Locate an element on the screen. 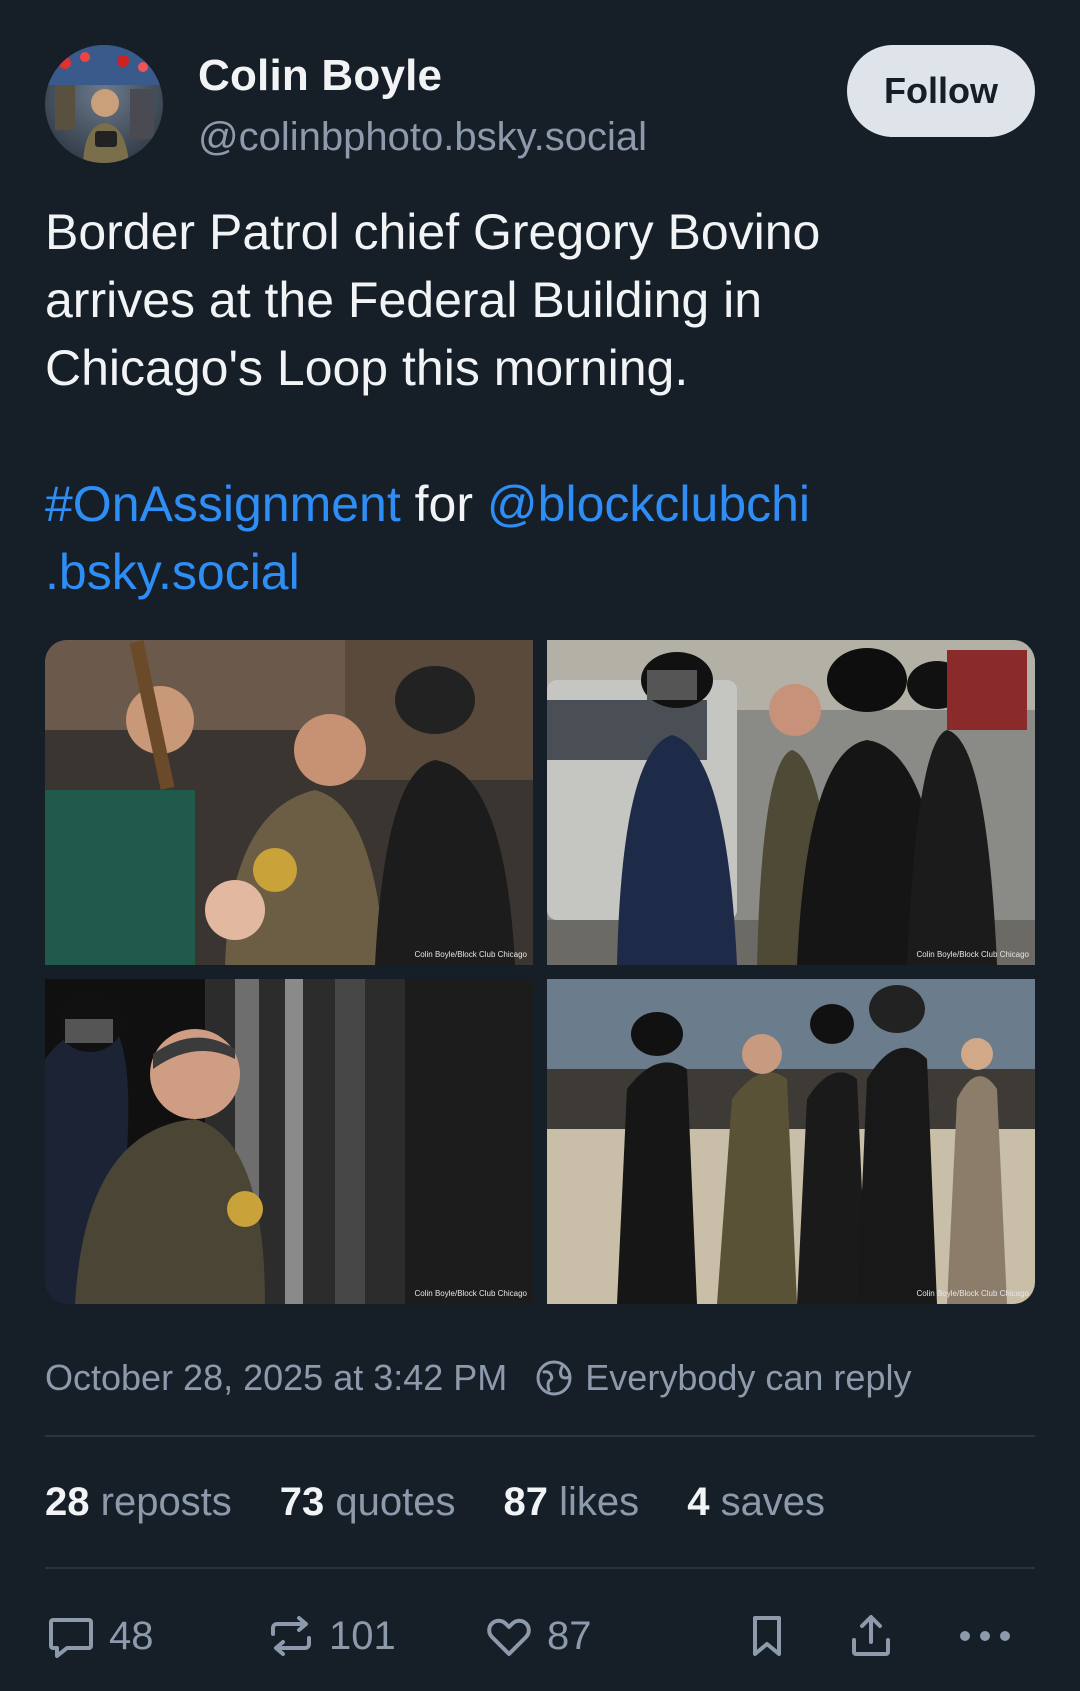  globe-icon is located at coordinates (554, 1378).